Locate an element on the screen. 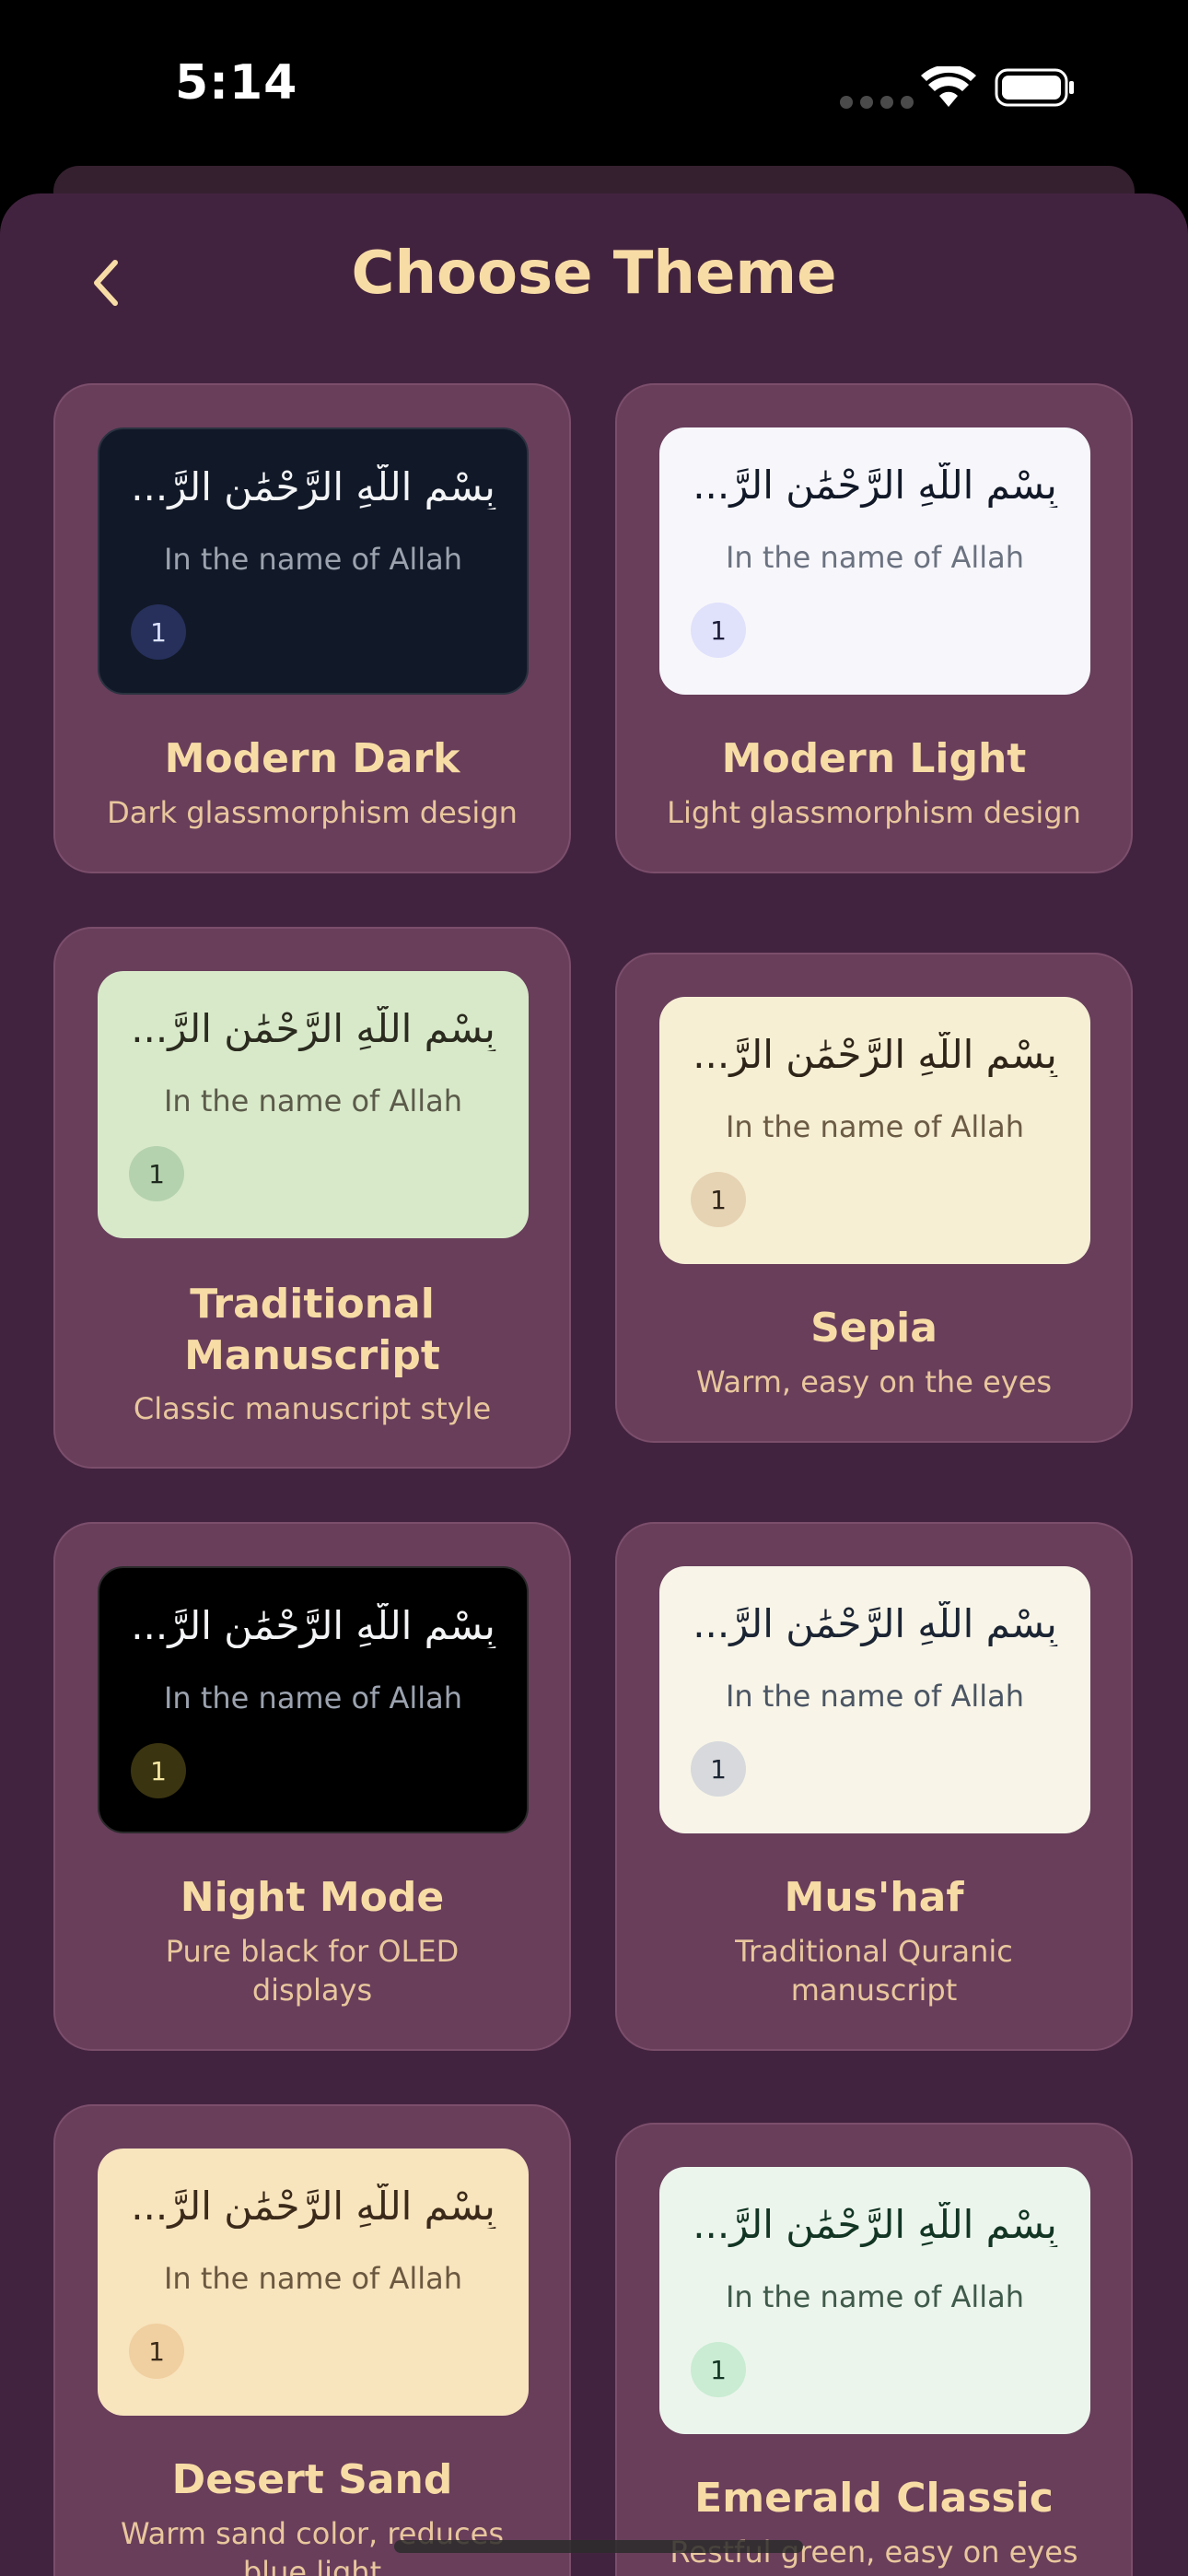  wifi-icon is located at coordinates (948, 86).